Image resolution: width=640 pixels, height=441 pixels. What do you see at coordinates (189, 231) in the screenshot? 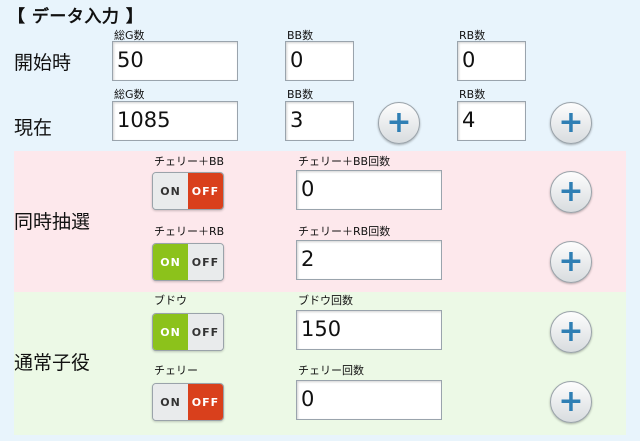
I see `cherry-rb-toggle-label: チェリー＋RB` at bounding box center [189, 231].